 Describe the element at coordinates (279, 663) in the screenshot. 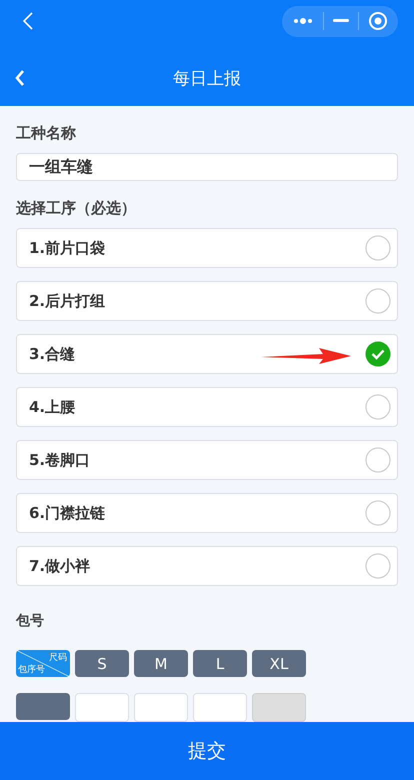

I see `size-header: XL` at that location.